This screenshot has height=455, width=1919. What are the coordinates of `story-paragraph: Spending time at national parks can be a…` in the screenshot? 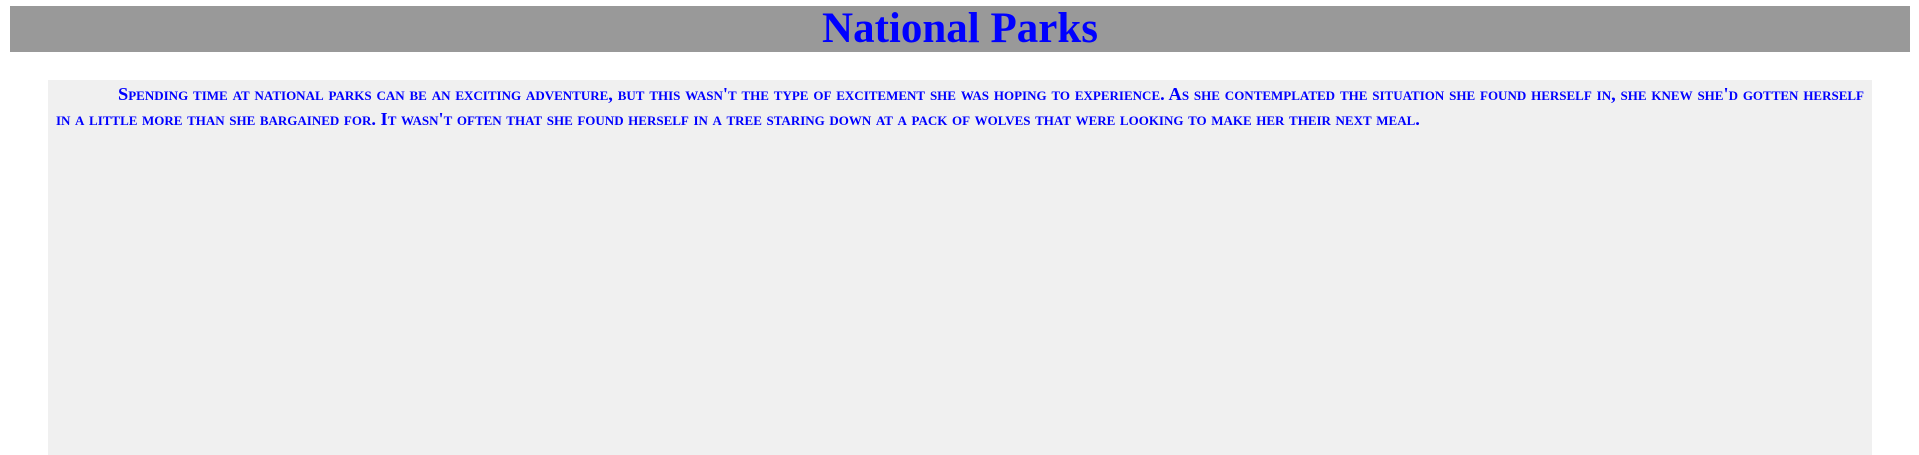 It's located at (960, 106).